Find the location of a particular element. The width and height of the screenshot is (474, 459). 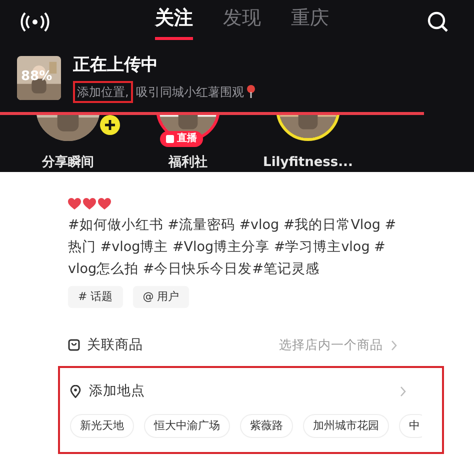

hashtag-line: 热门 #vlog博主 #Vlog博主分享 #学习博主vlog # is located at coordinates (227, 247).